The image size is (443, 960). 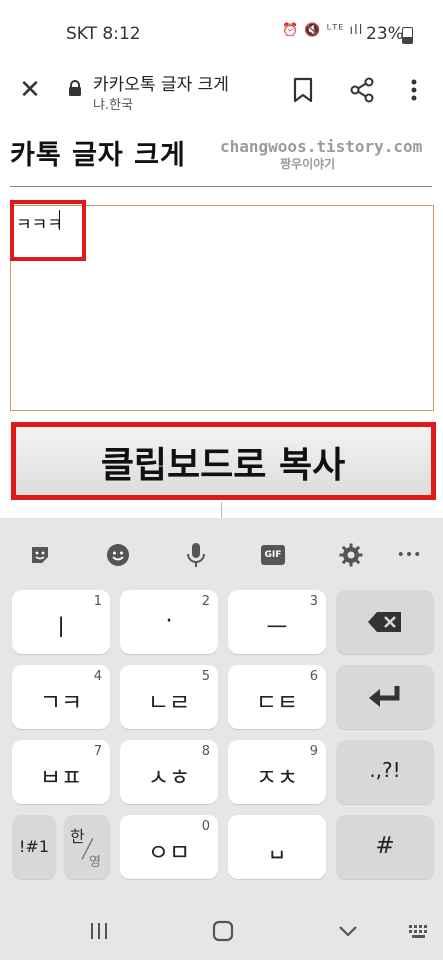 What do you see at coordinates (409, 555) in the screenshot?
I see `more-horiz-icon: •••` at bounding box center [409, 555].